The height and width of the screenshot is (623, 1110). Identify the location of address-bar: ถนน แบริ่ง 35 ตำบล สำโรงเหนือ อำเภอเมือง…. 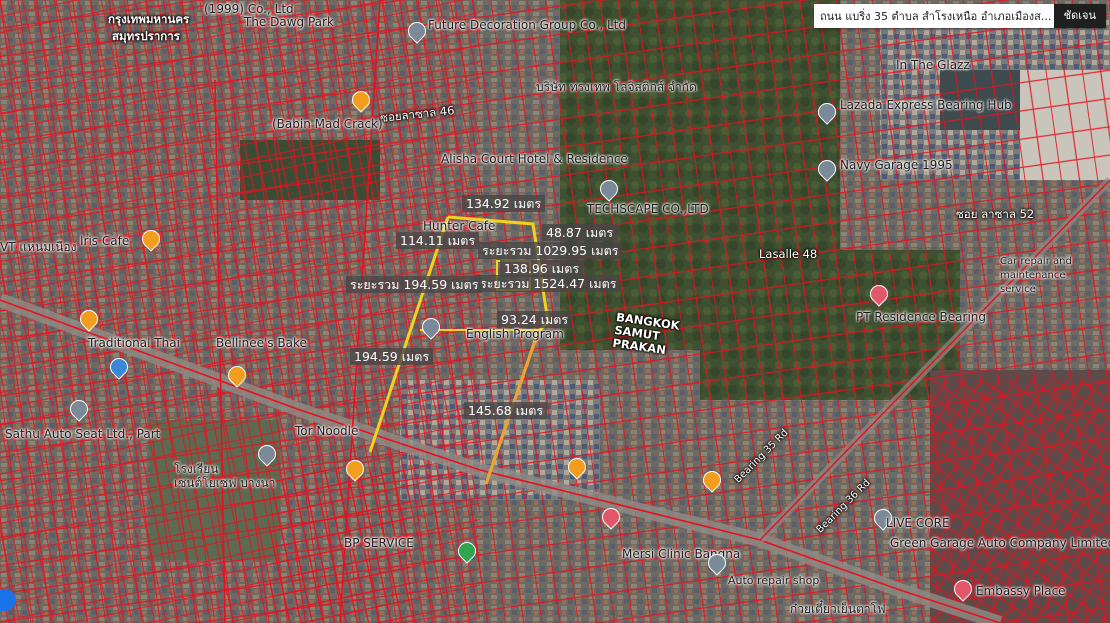
(960, 16).